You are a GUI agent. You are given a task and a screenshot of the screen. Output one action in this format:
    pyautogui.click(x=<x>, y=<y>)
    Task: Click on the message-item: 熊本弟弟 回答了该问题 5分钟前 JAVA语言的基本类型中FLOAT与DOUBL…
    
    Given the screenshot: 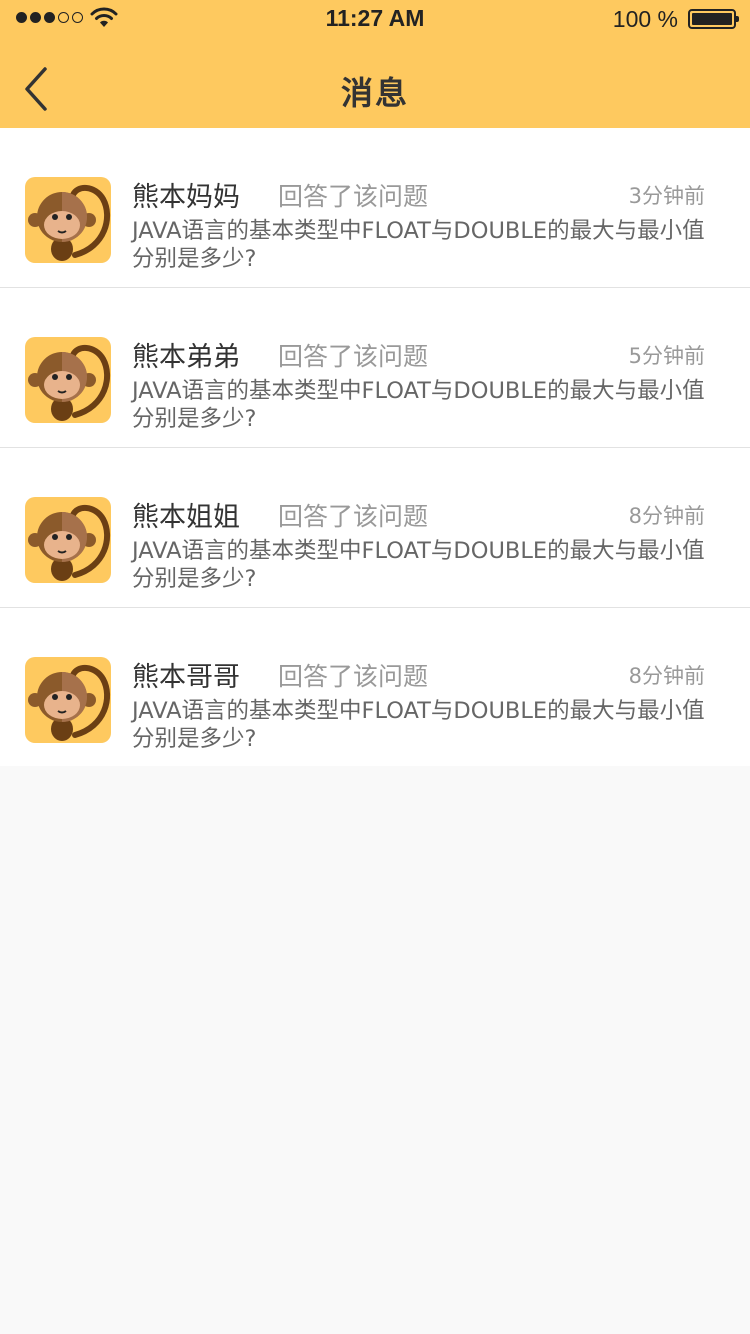 What is the action you would take?
    pyautogui.click(x=375, y=368)
    